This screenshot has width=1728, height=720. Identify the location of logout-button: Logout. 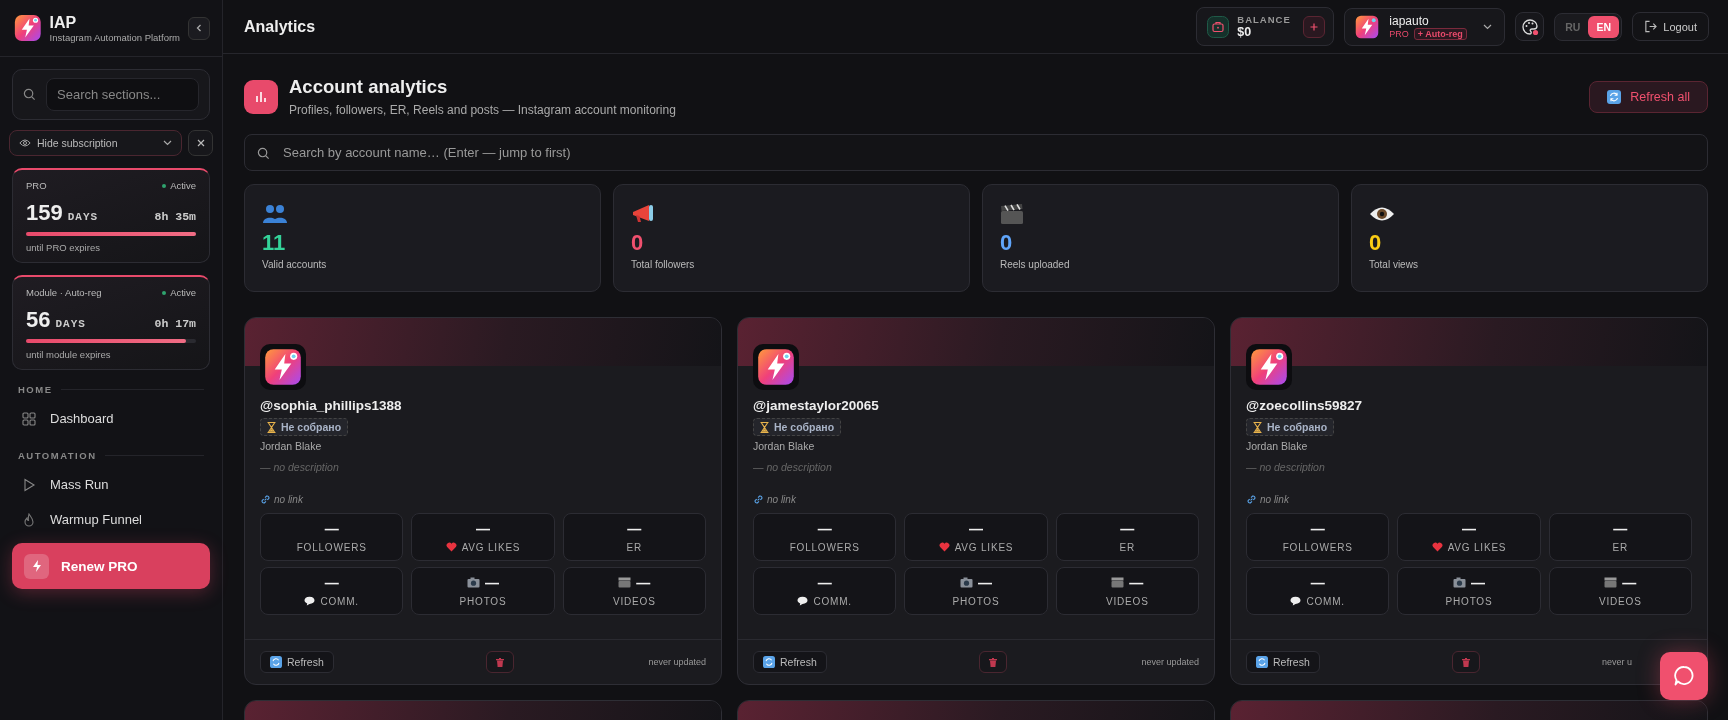
(1670, 26).